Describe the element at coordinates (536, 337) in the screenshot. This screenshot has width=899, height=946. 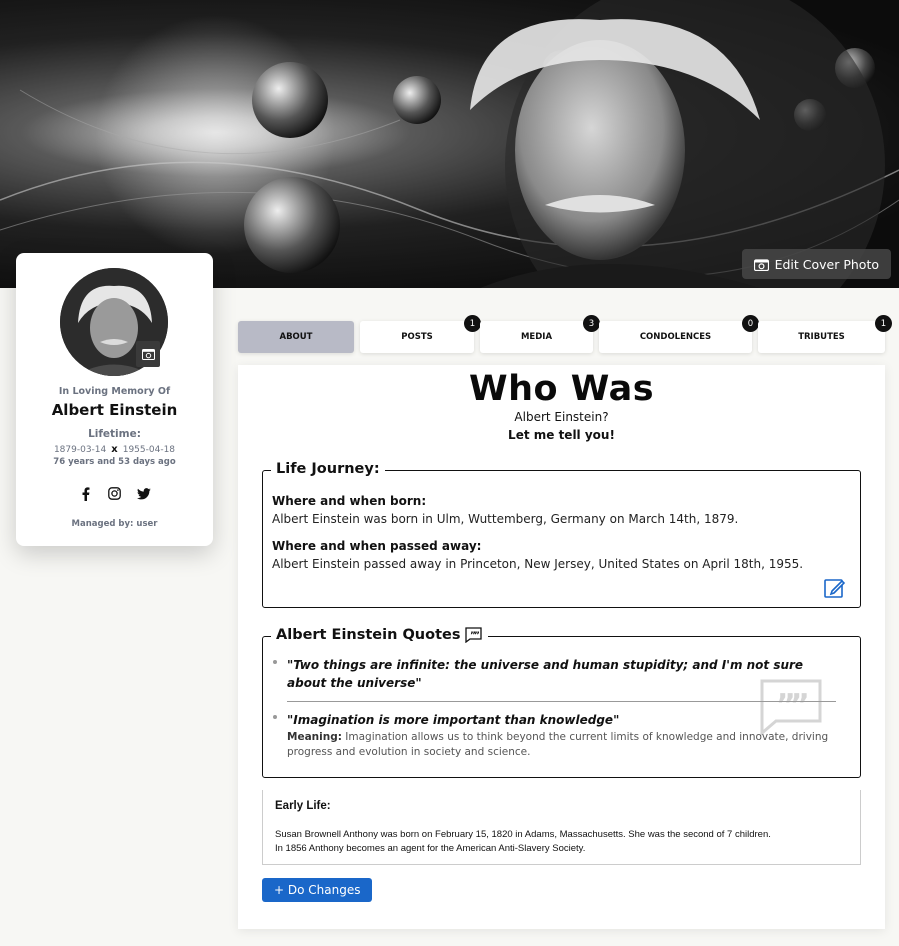
I see `tab-label: MEDIA` at that location.